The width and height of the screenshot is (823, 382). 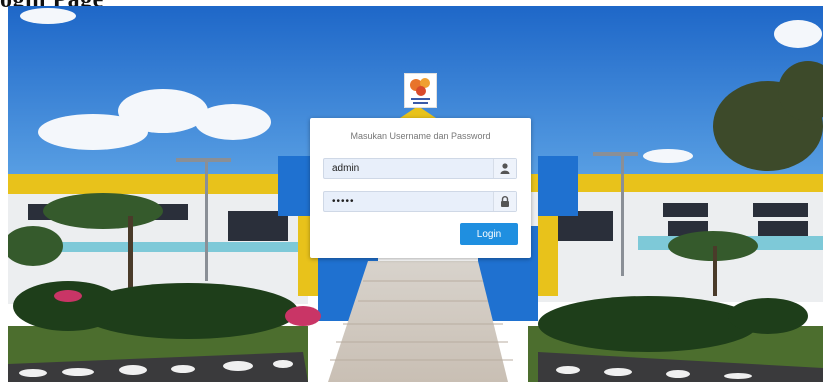 I want to click on username-field: admin, so click(x=420, y=168).